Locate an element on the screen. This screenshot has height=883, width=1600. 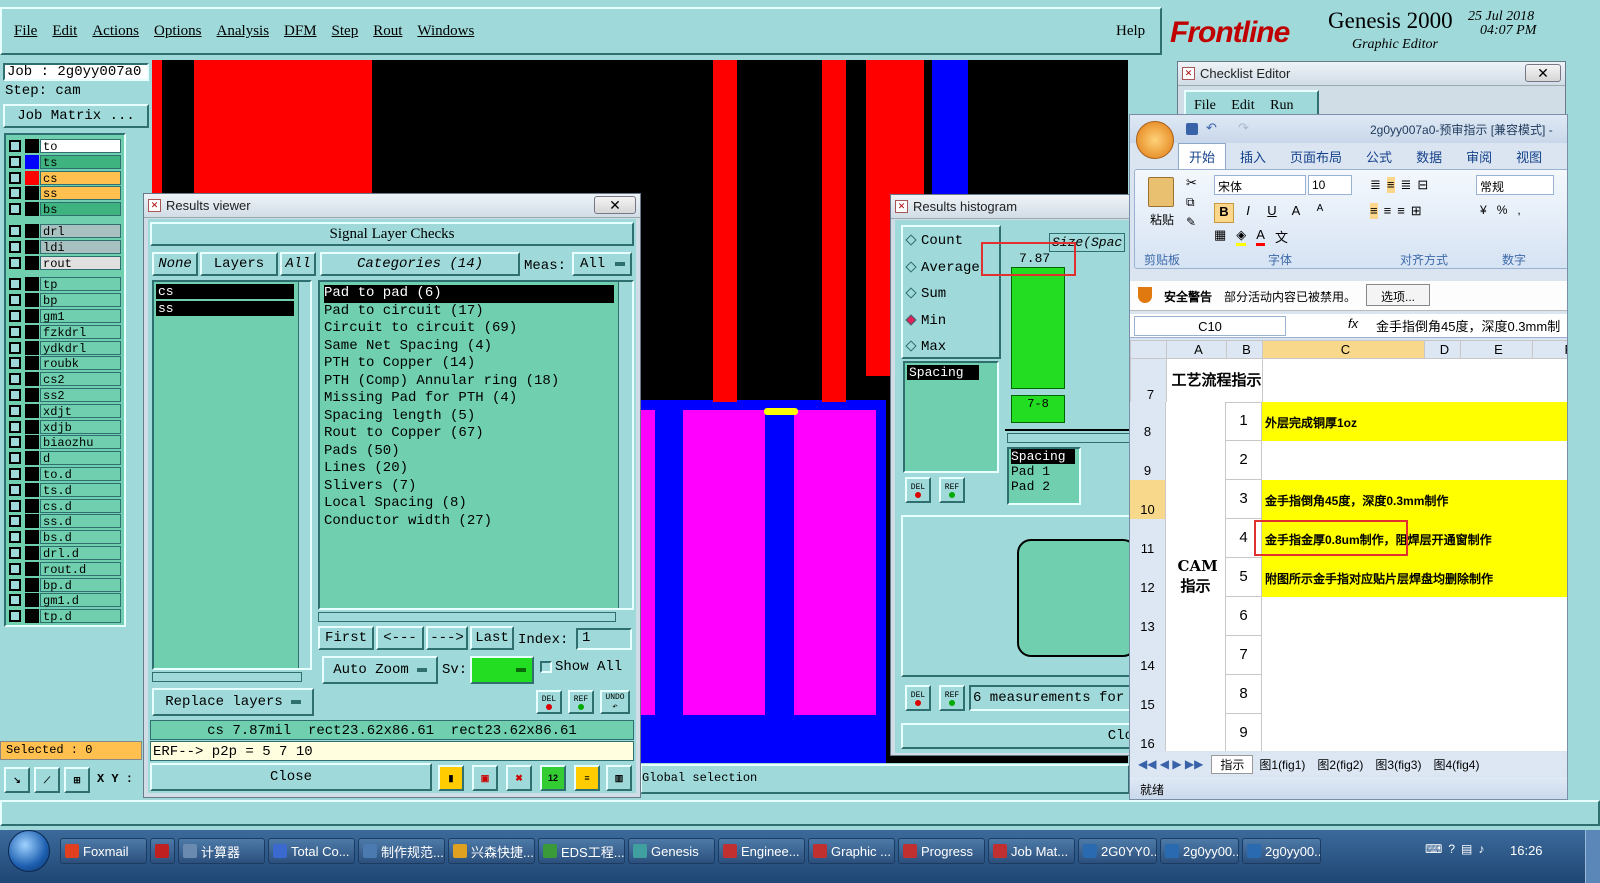
layer-row-bp: bp is located at coordinates (65, 300).